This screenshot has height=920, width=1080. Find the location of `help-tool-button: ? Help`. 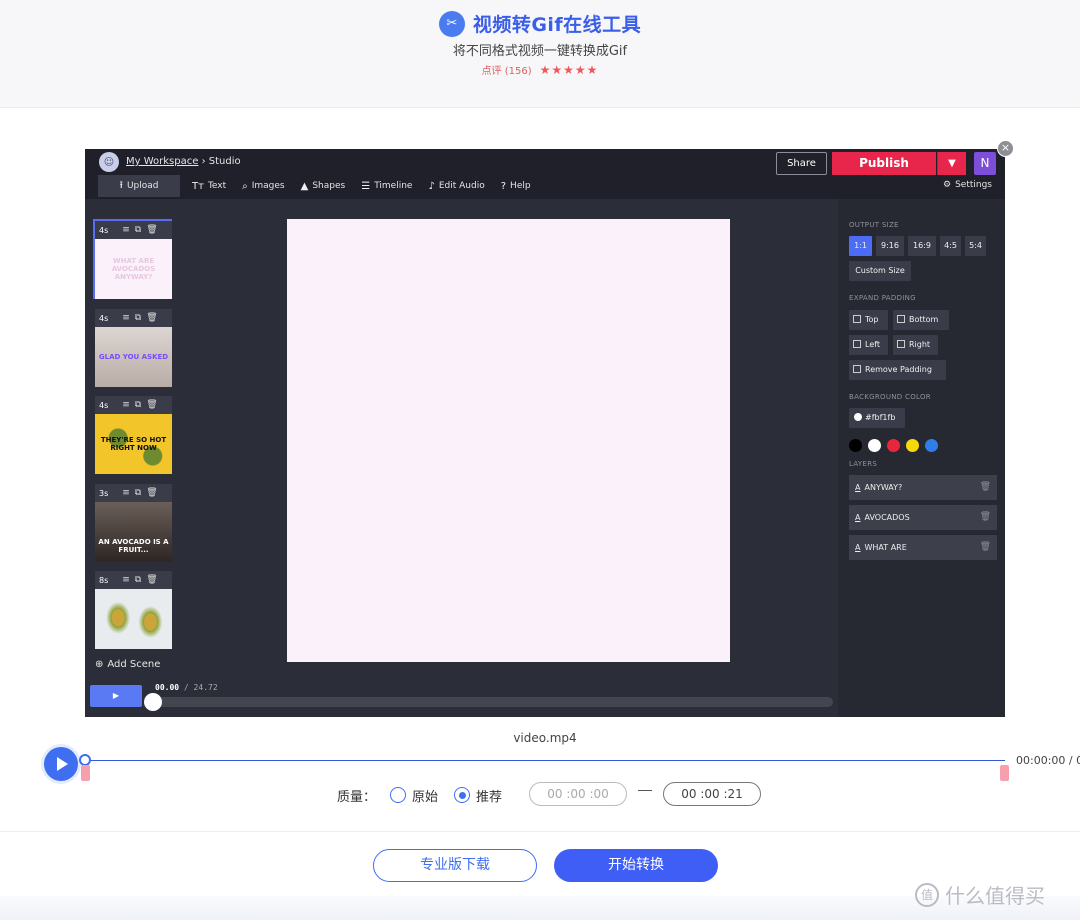

help-tool-button: ? Help is located at coordinates (516, 186).